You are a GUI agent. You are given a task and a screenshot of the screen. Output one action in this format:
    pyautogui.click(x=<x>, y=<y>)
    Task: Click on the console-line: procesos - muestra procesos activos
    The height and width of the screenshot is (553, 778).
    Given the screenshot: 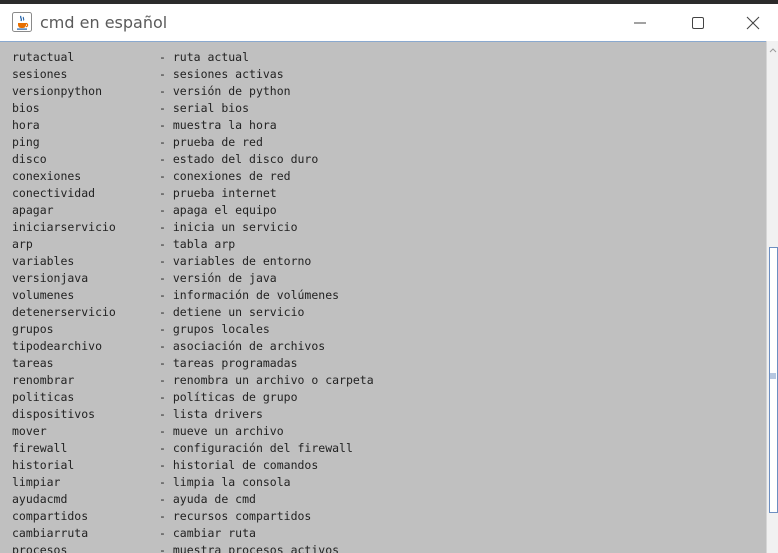 What is the action you would take?
    pyautogui.click(x=193, y=547)
    